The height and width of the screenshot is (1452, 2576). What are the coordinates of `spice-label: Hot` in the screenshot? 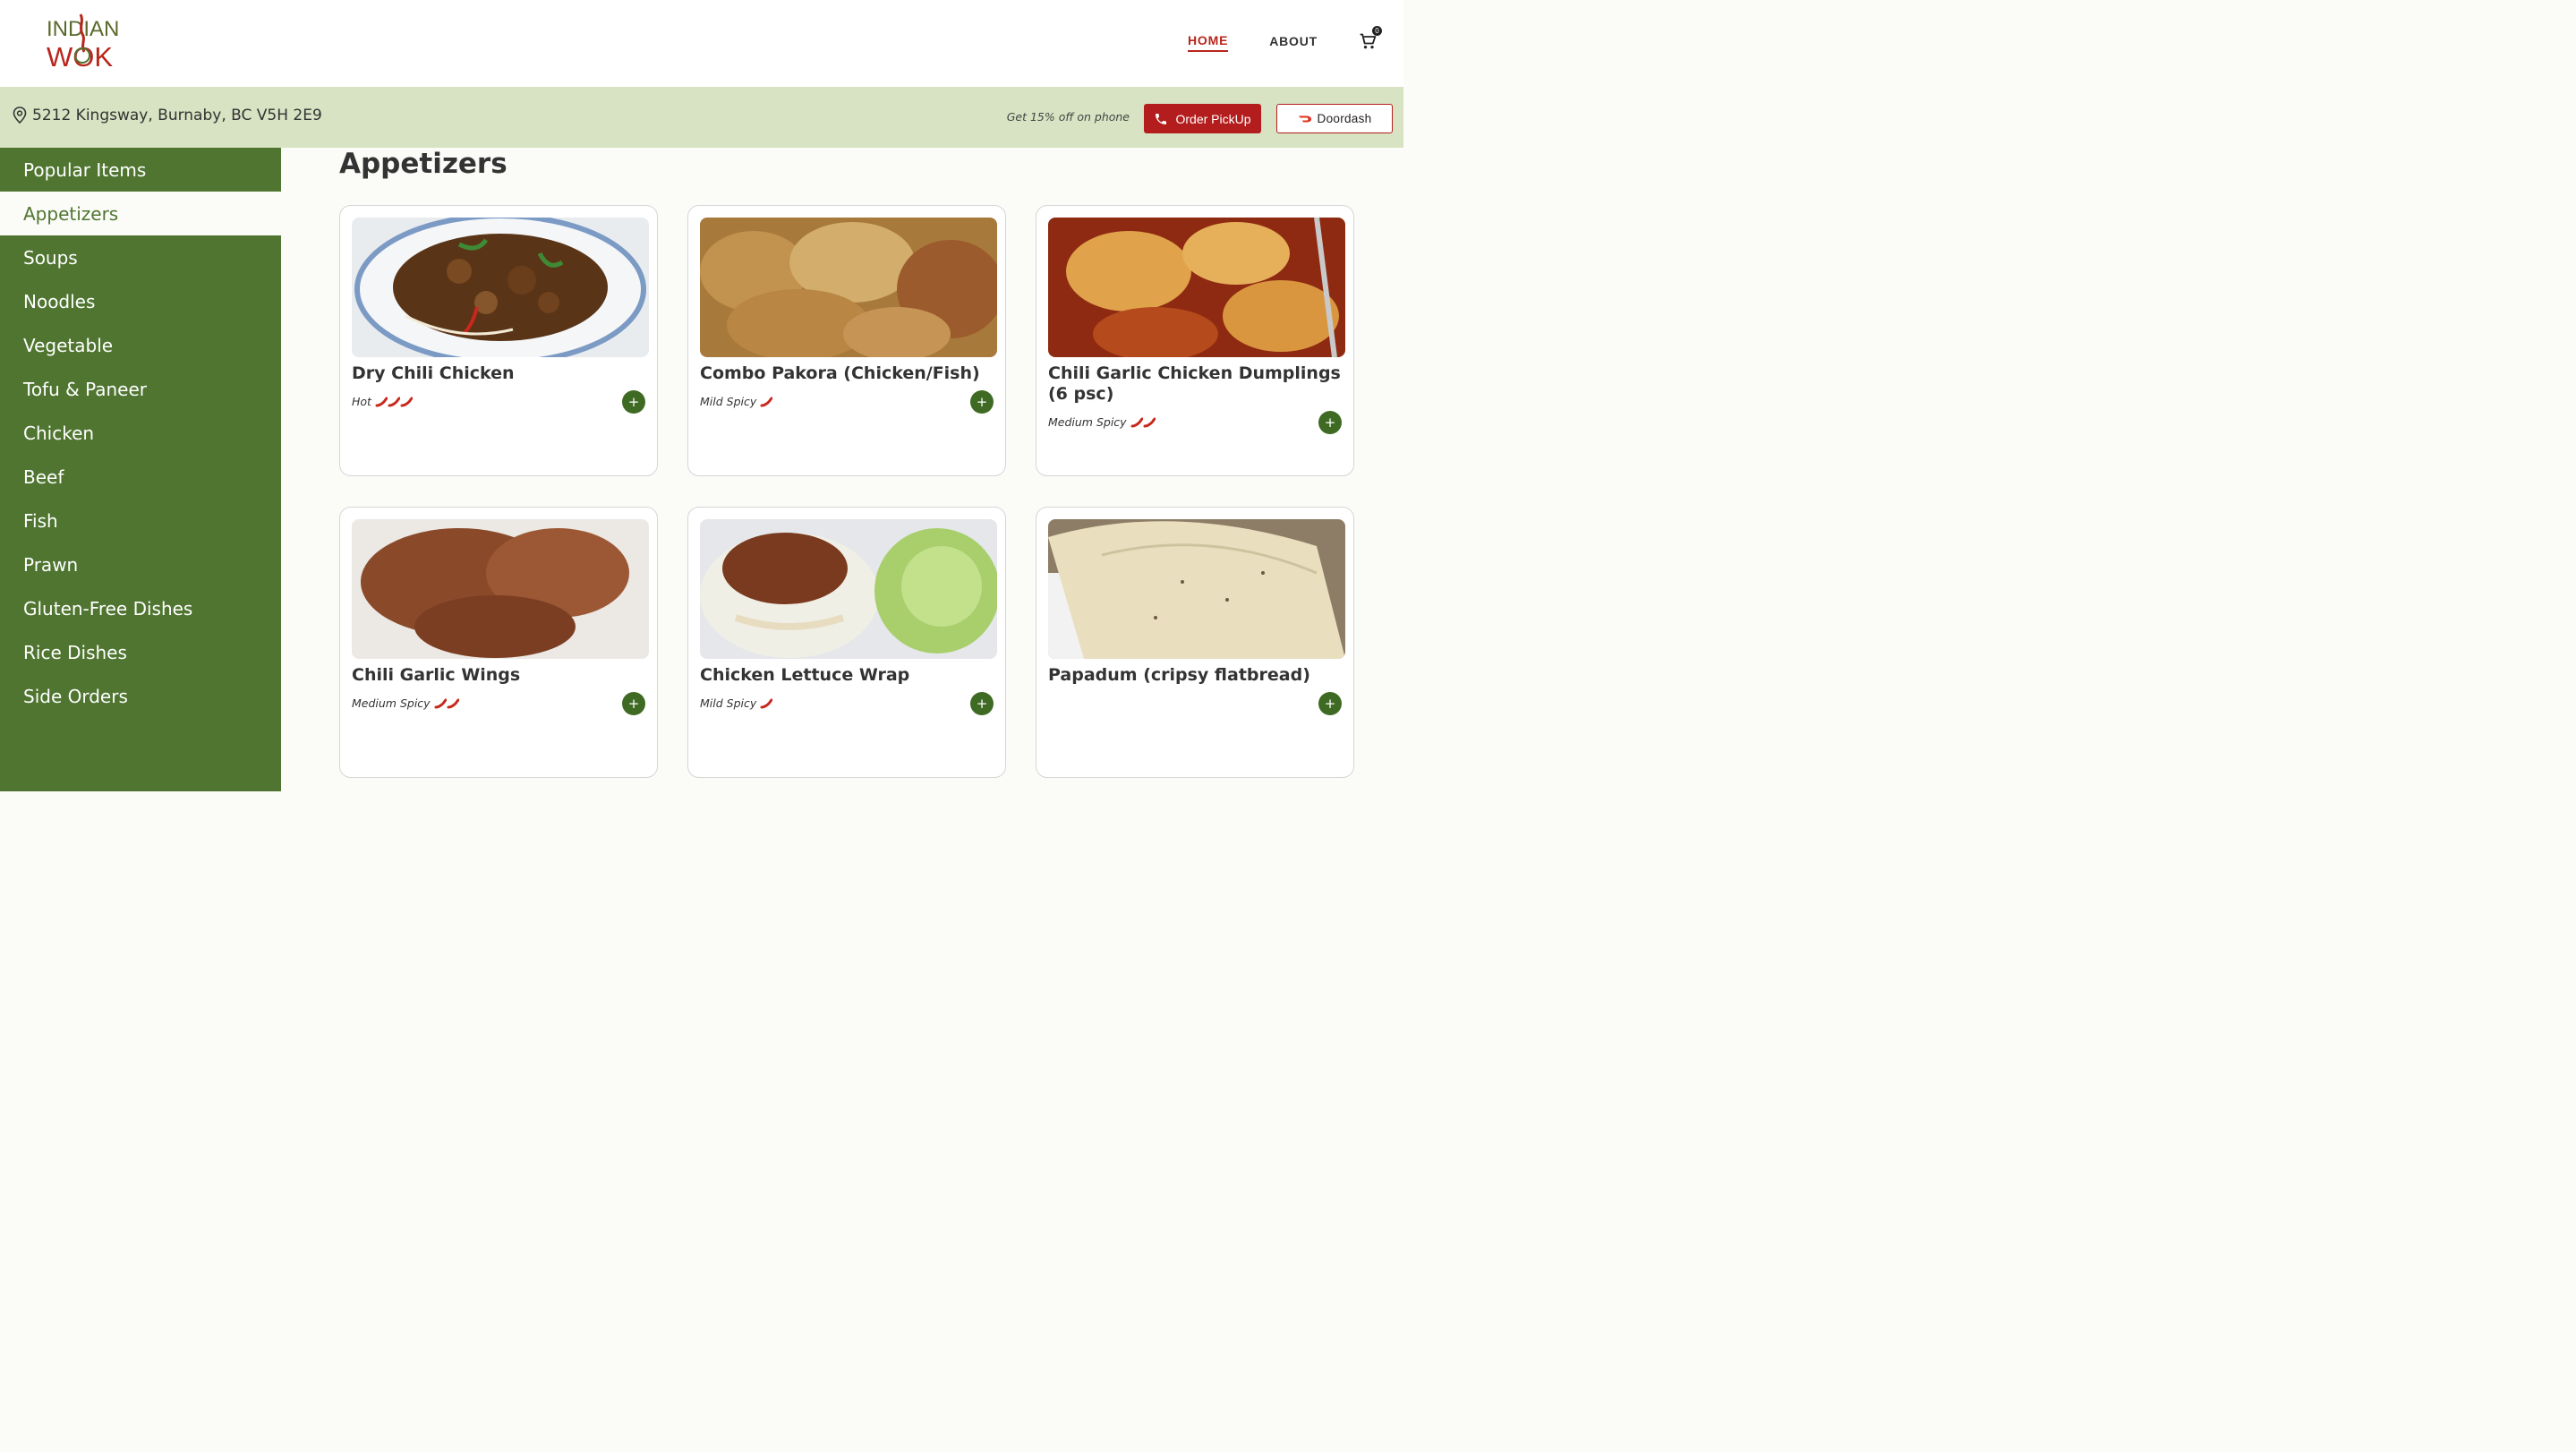 It's located at (361, 401).